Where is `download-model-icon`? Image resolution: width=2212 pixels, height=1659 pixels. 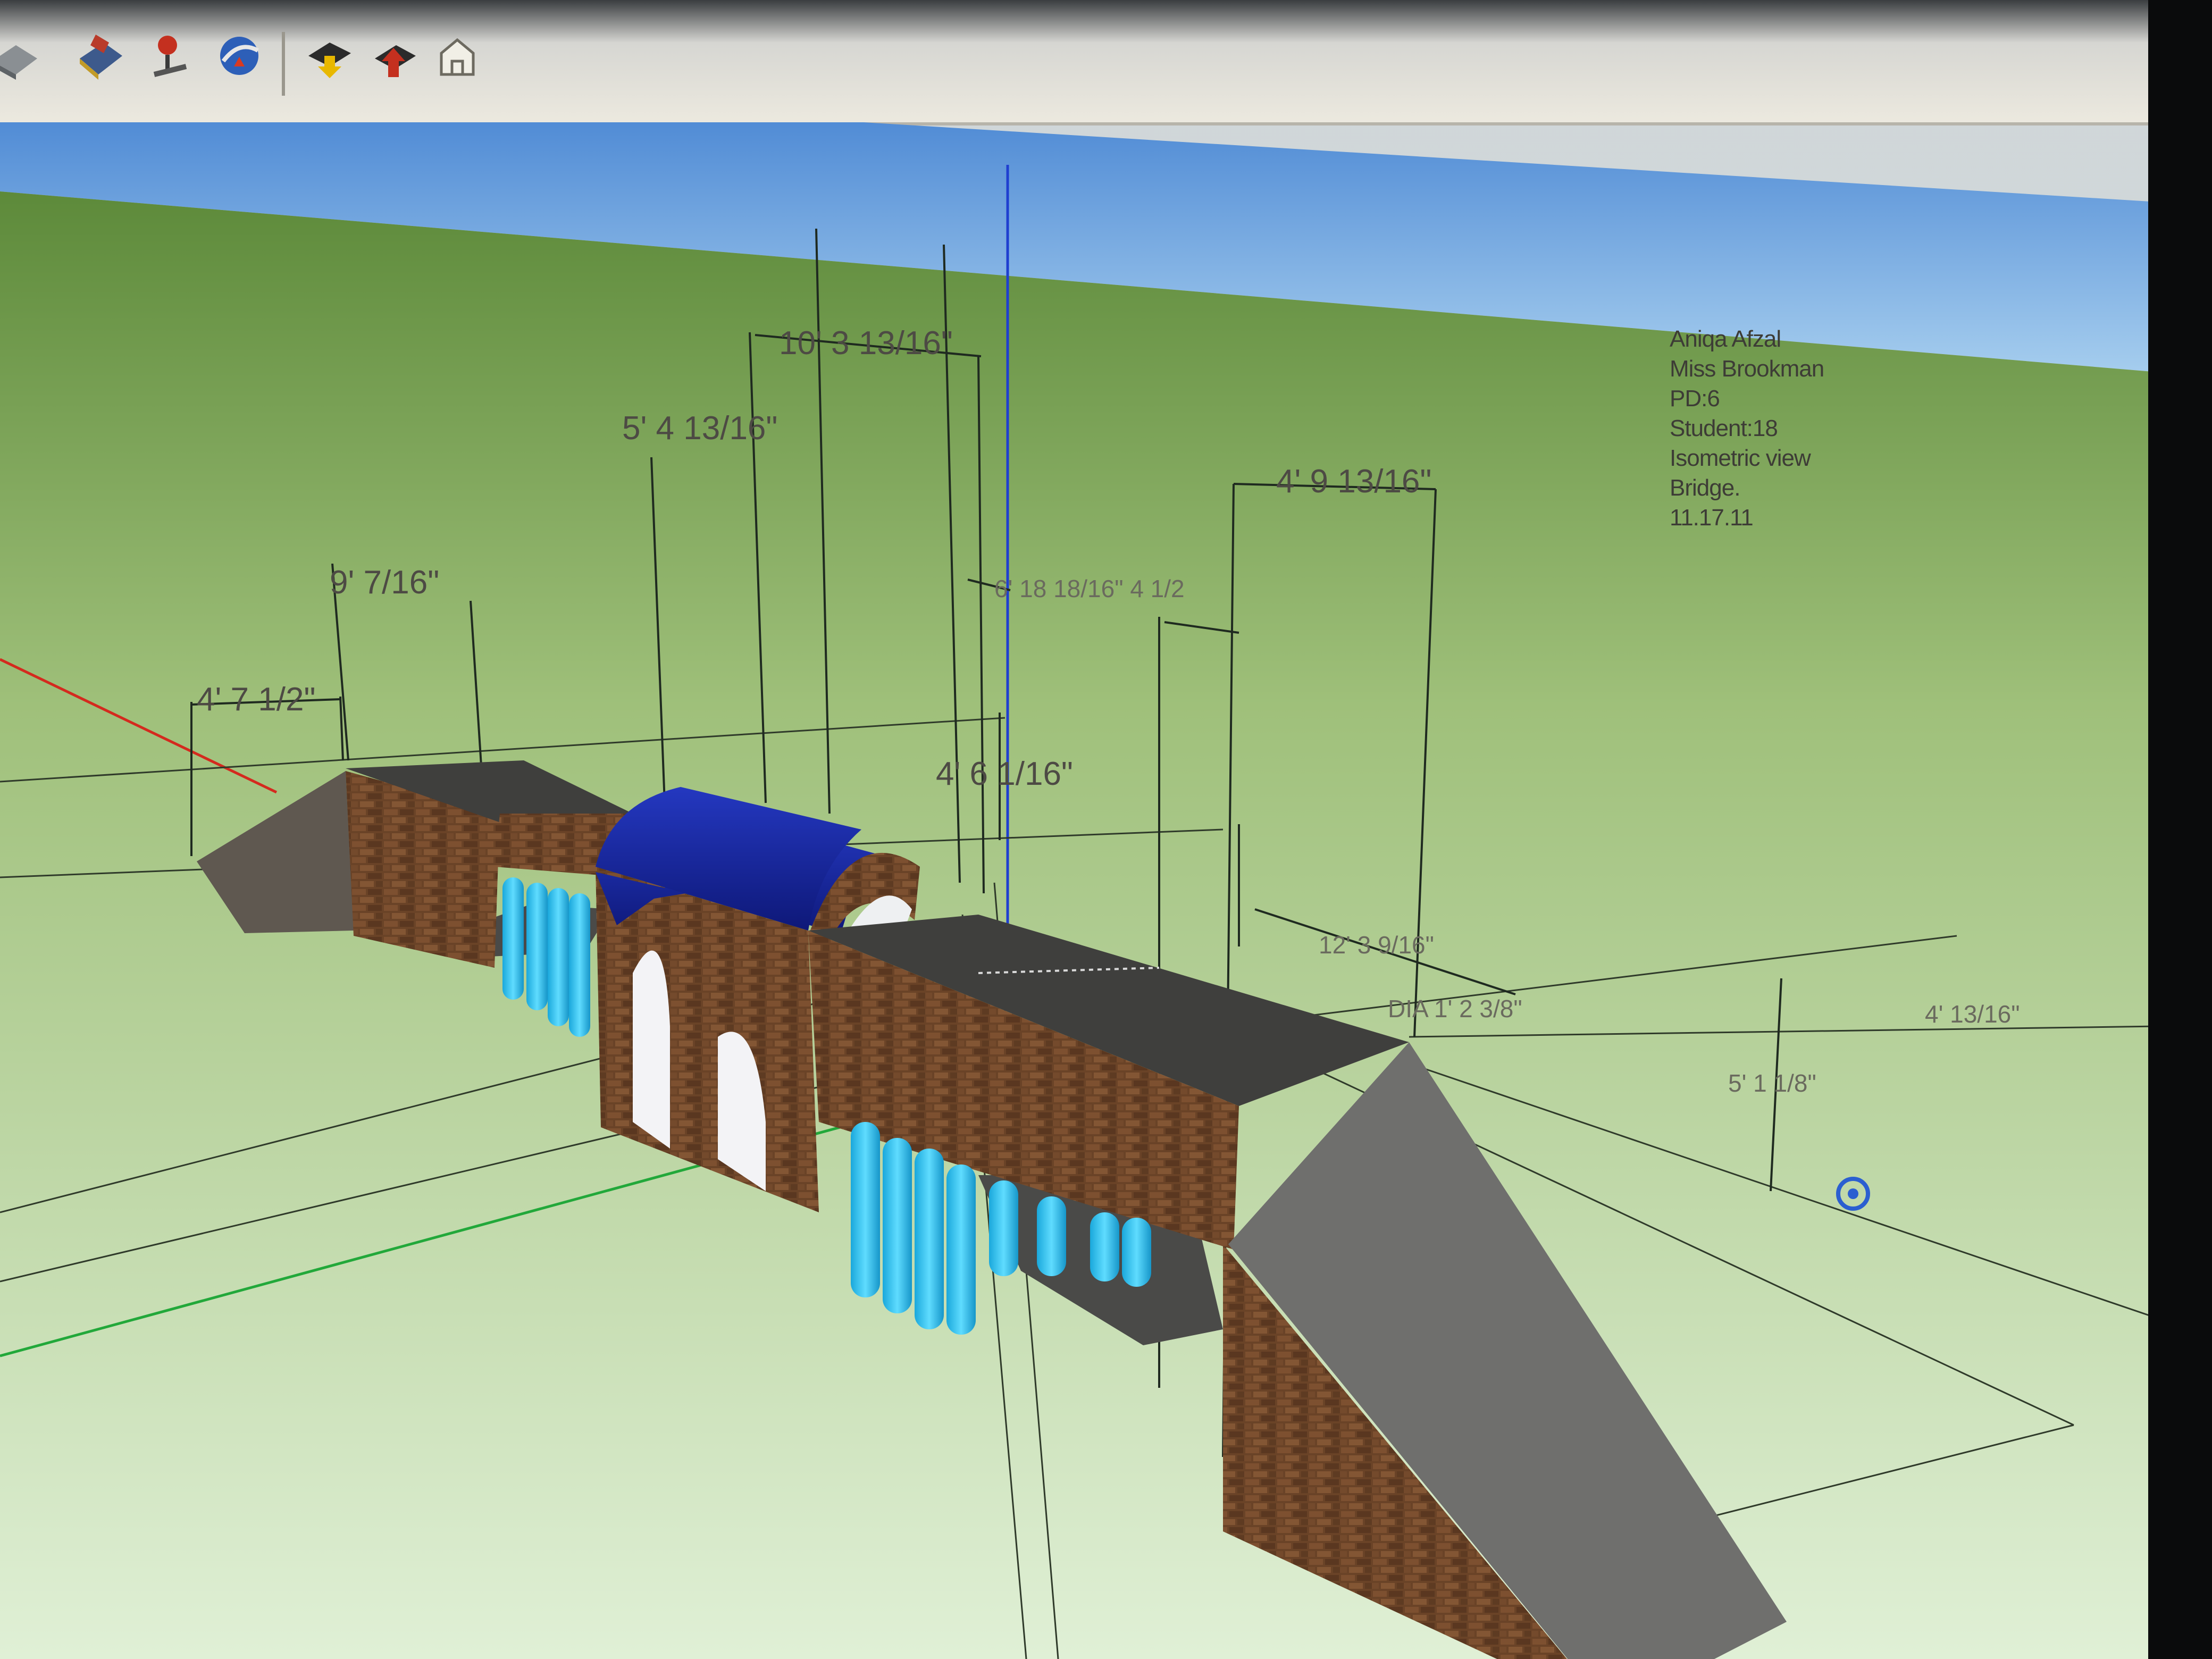 download-model-icon is located at coordinates (393, 55).